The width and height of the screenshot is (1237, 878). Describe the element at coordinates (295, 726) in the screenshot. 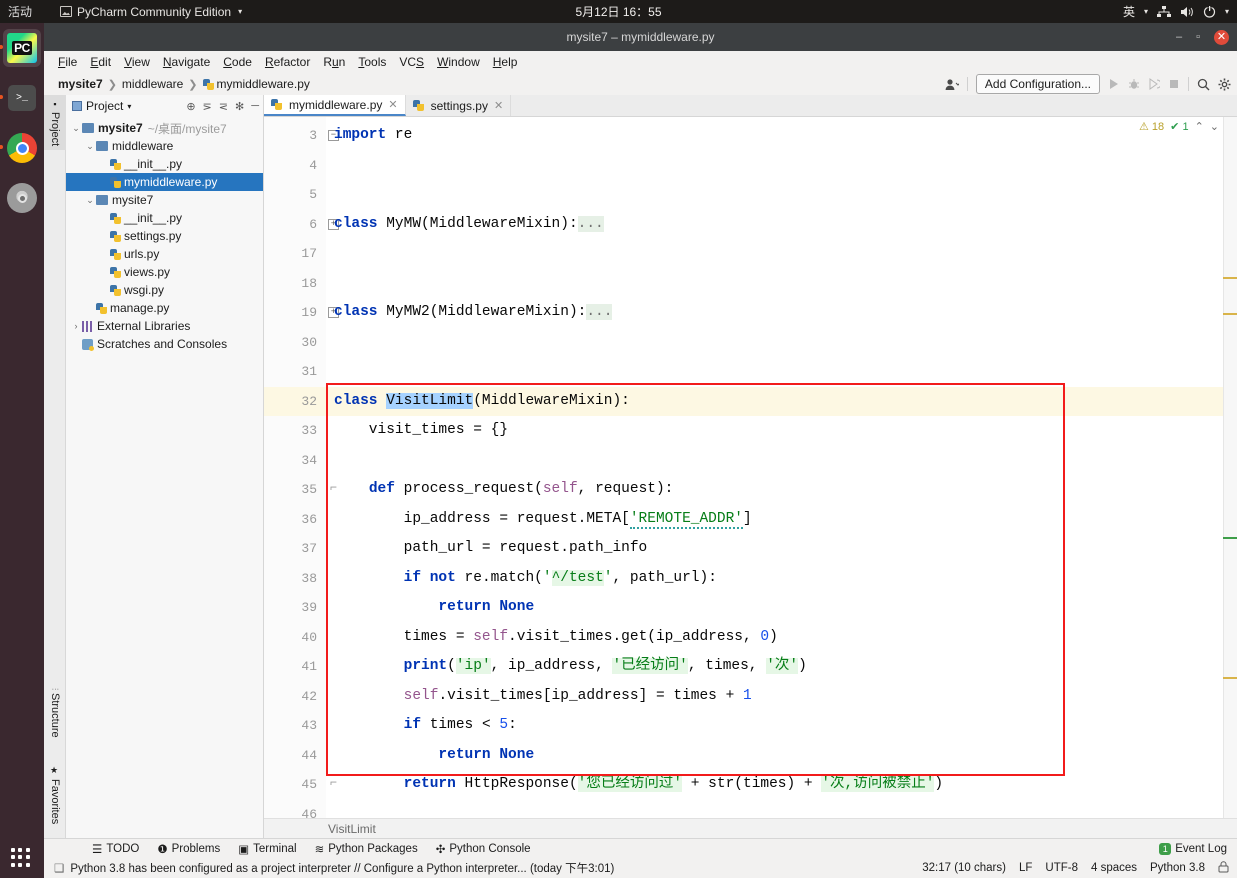

I see `line-number: 43` at that location.